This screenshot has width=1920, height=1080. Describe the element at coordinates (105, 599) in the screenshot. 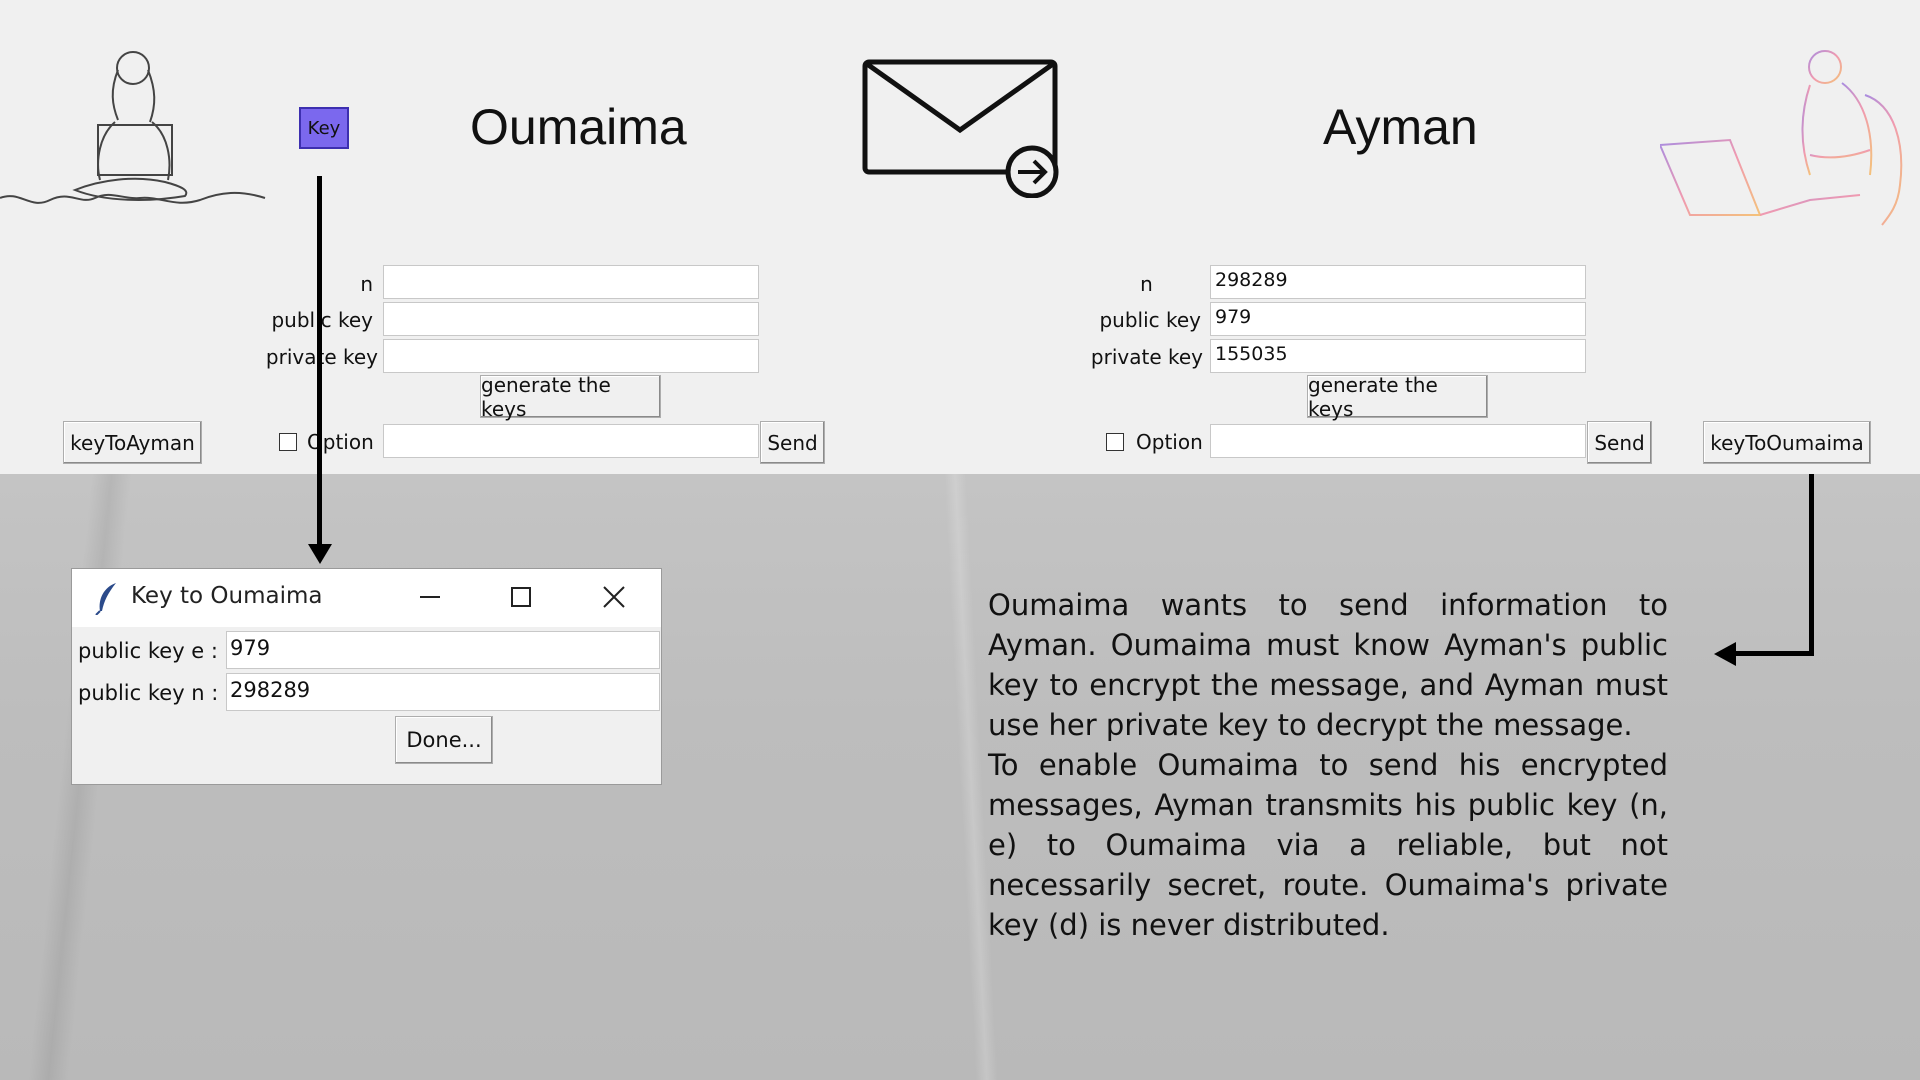

I see `feather-icon` at that location.